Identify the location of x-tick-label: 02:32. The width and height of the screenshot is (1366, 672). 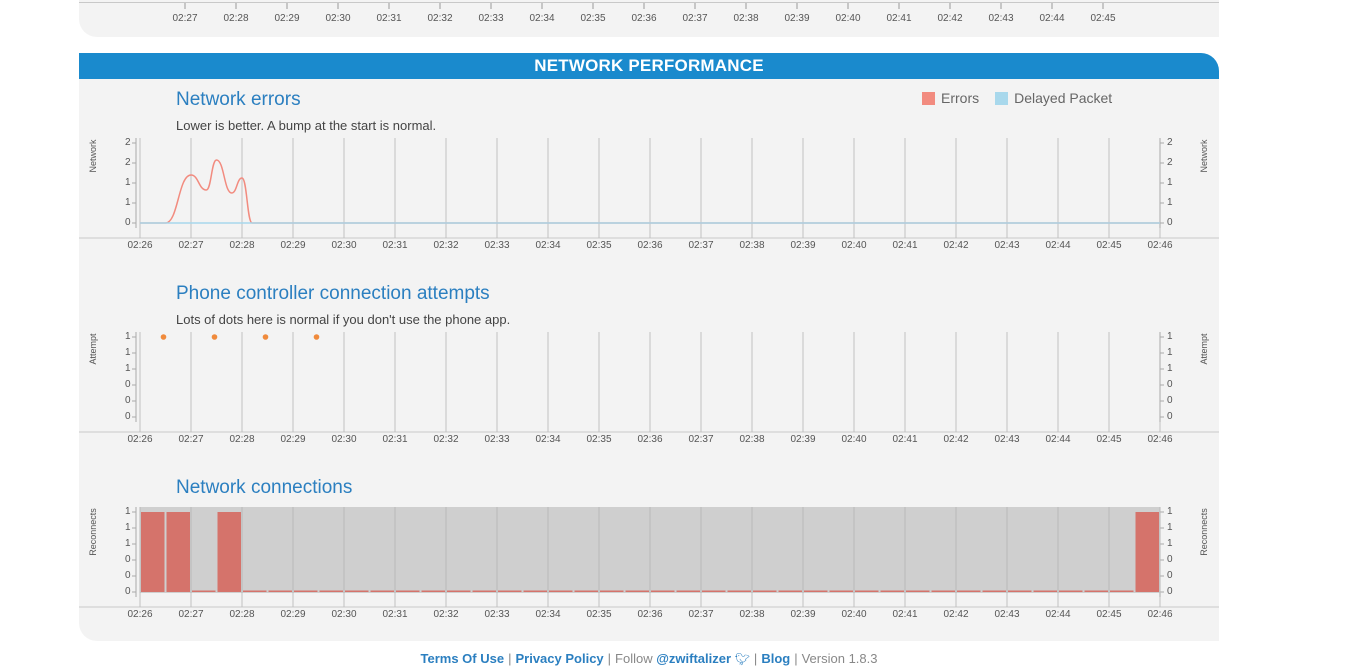
(446, 439).